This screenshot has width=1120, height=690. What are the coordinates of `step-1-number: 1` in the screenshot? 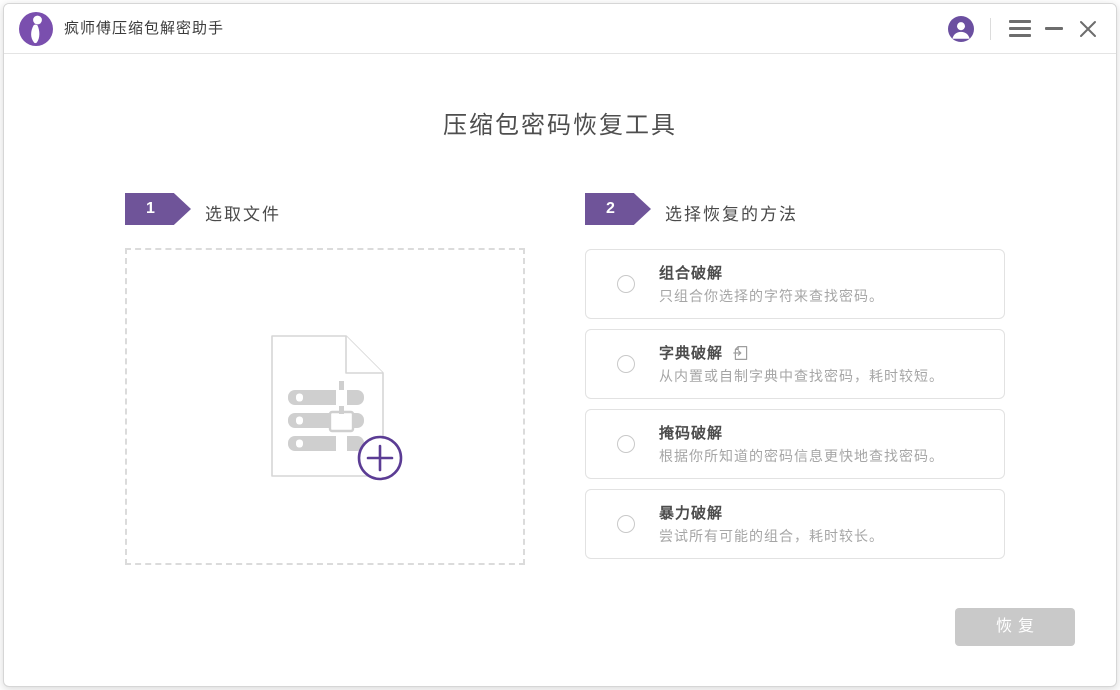 It's located at (150, 208).